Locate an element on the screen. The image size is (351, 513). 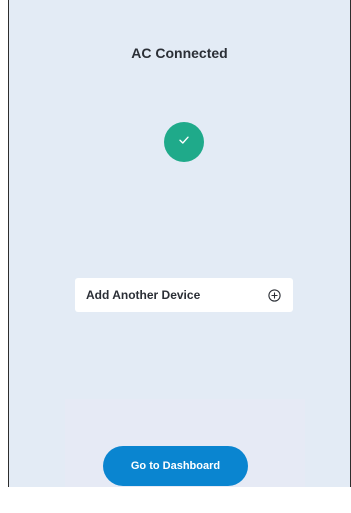
add-another-device-button: Add Another Device is located at coordinates (184, 295).